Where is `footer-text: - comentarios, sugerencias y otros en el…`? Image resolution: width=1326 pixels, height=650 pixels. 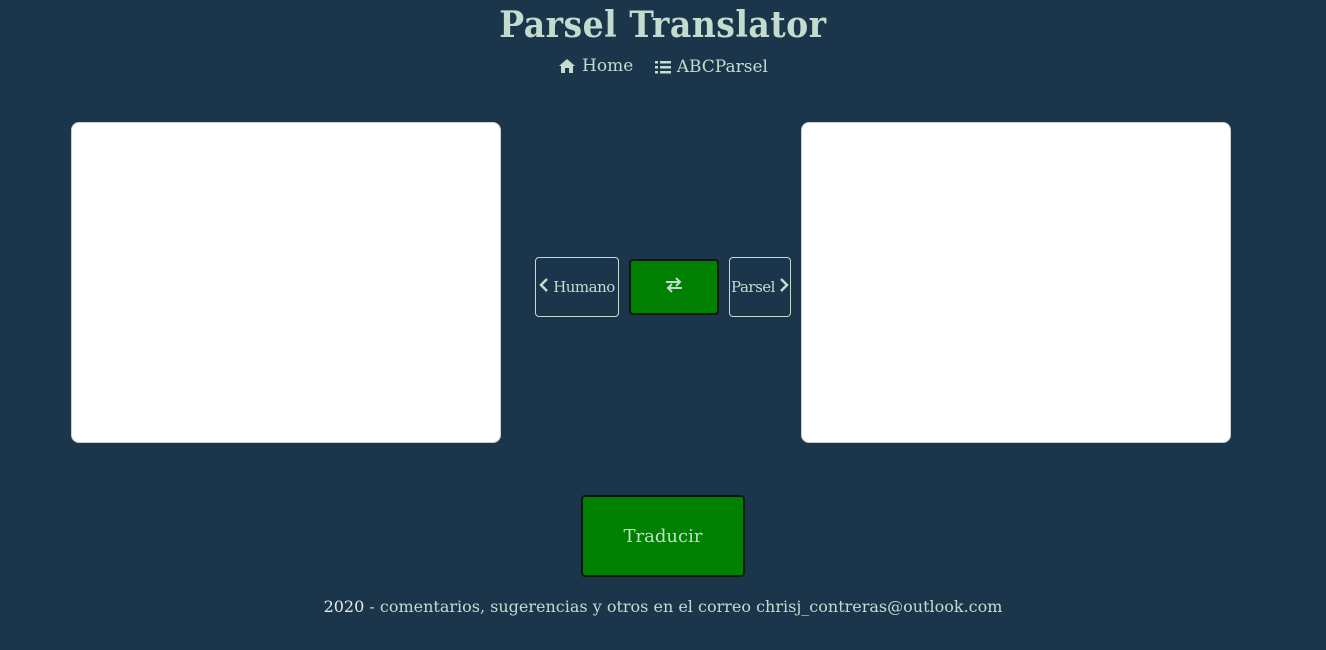
footer-text: - comentarios, sugerencias y otros en el… is located at coordinates (683, 606).